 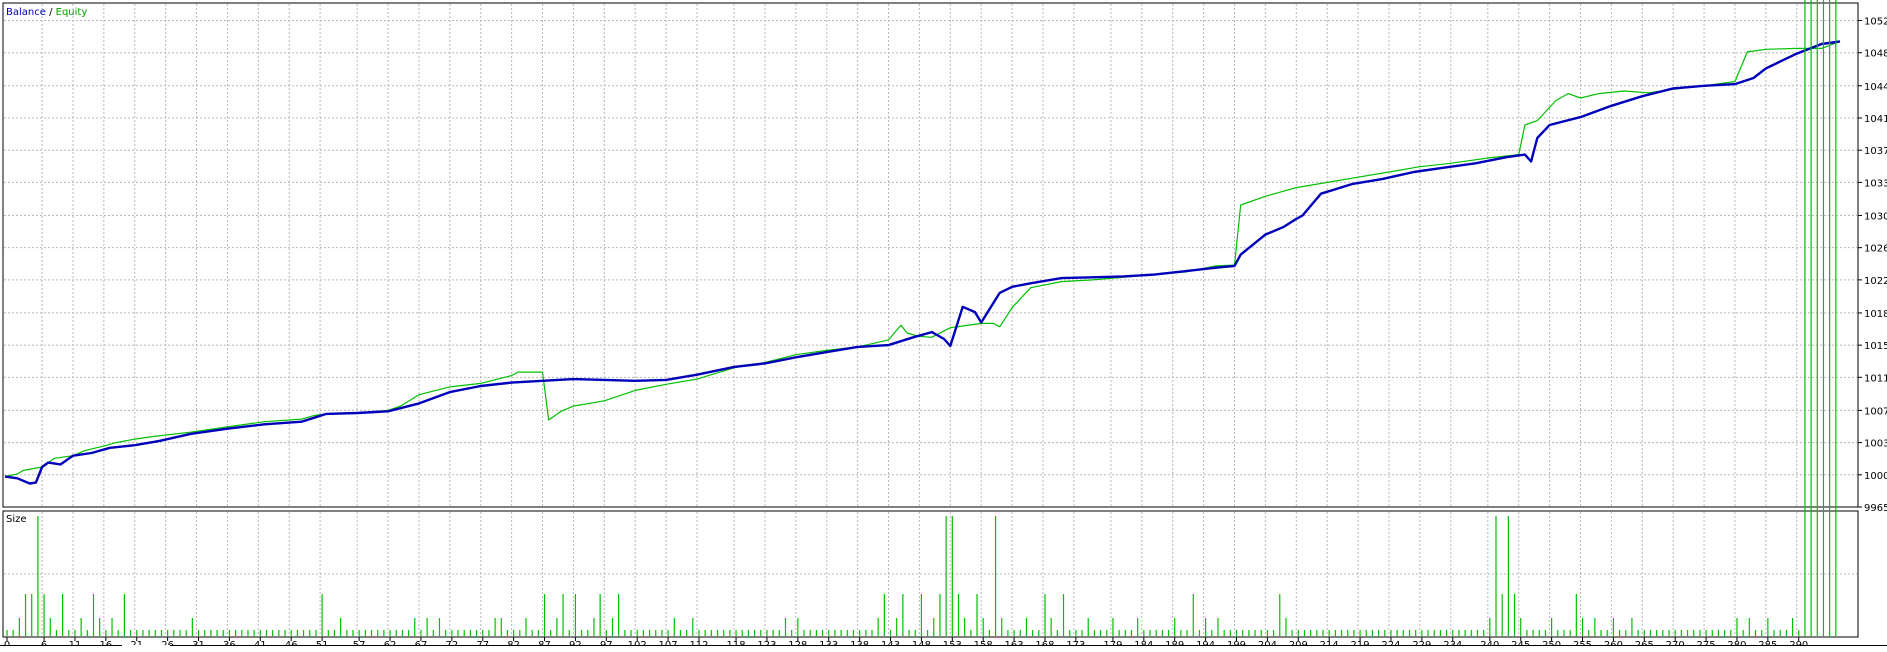 What do you see at coordinates (943, 648) in the screenshot?
I see `bottom-scroll-strip` at bounding box center [943, 648].